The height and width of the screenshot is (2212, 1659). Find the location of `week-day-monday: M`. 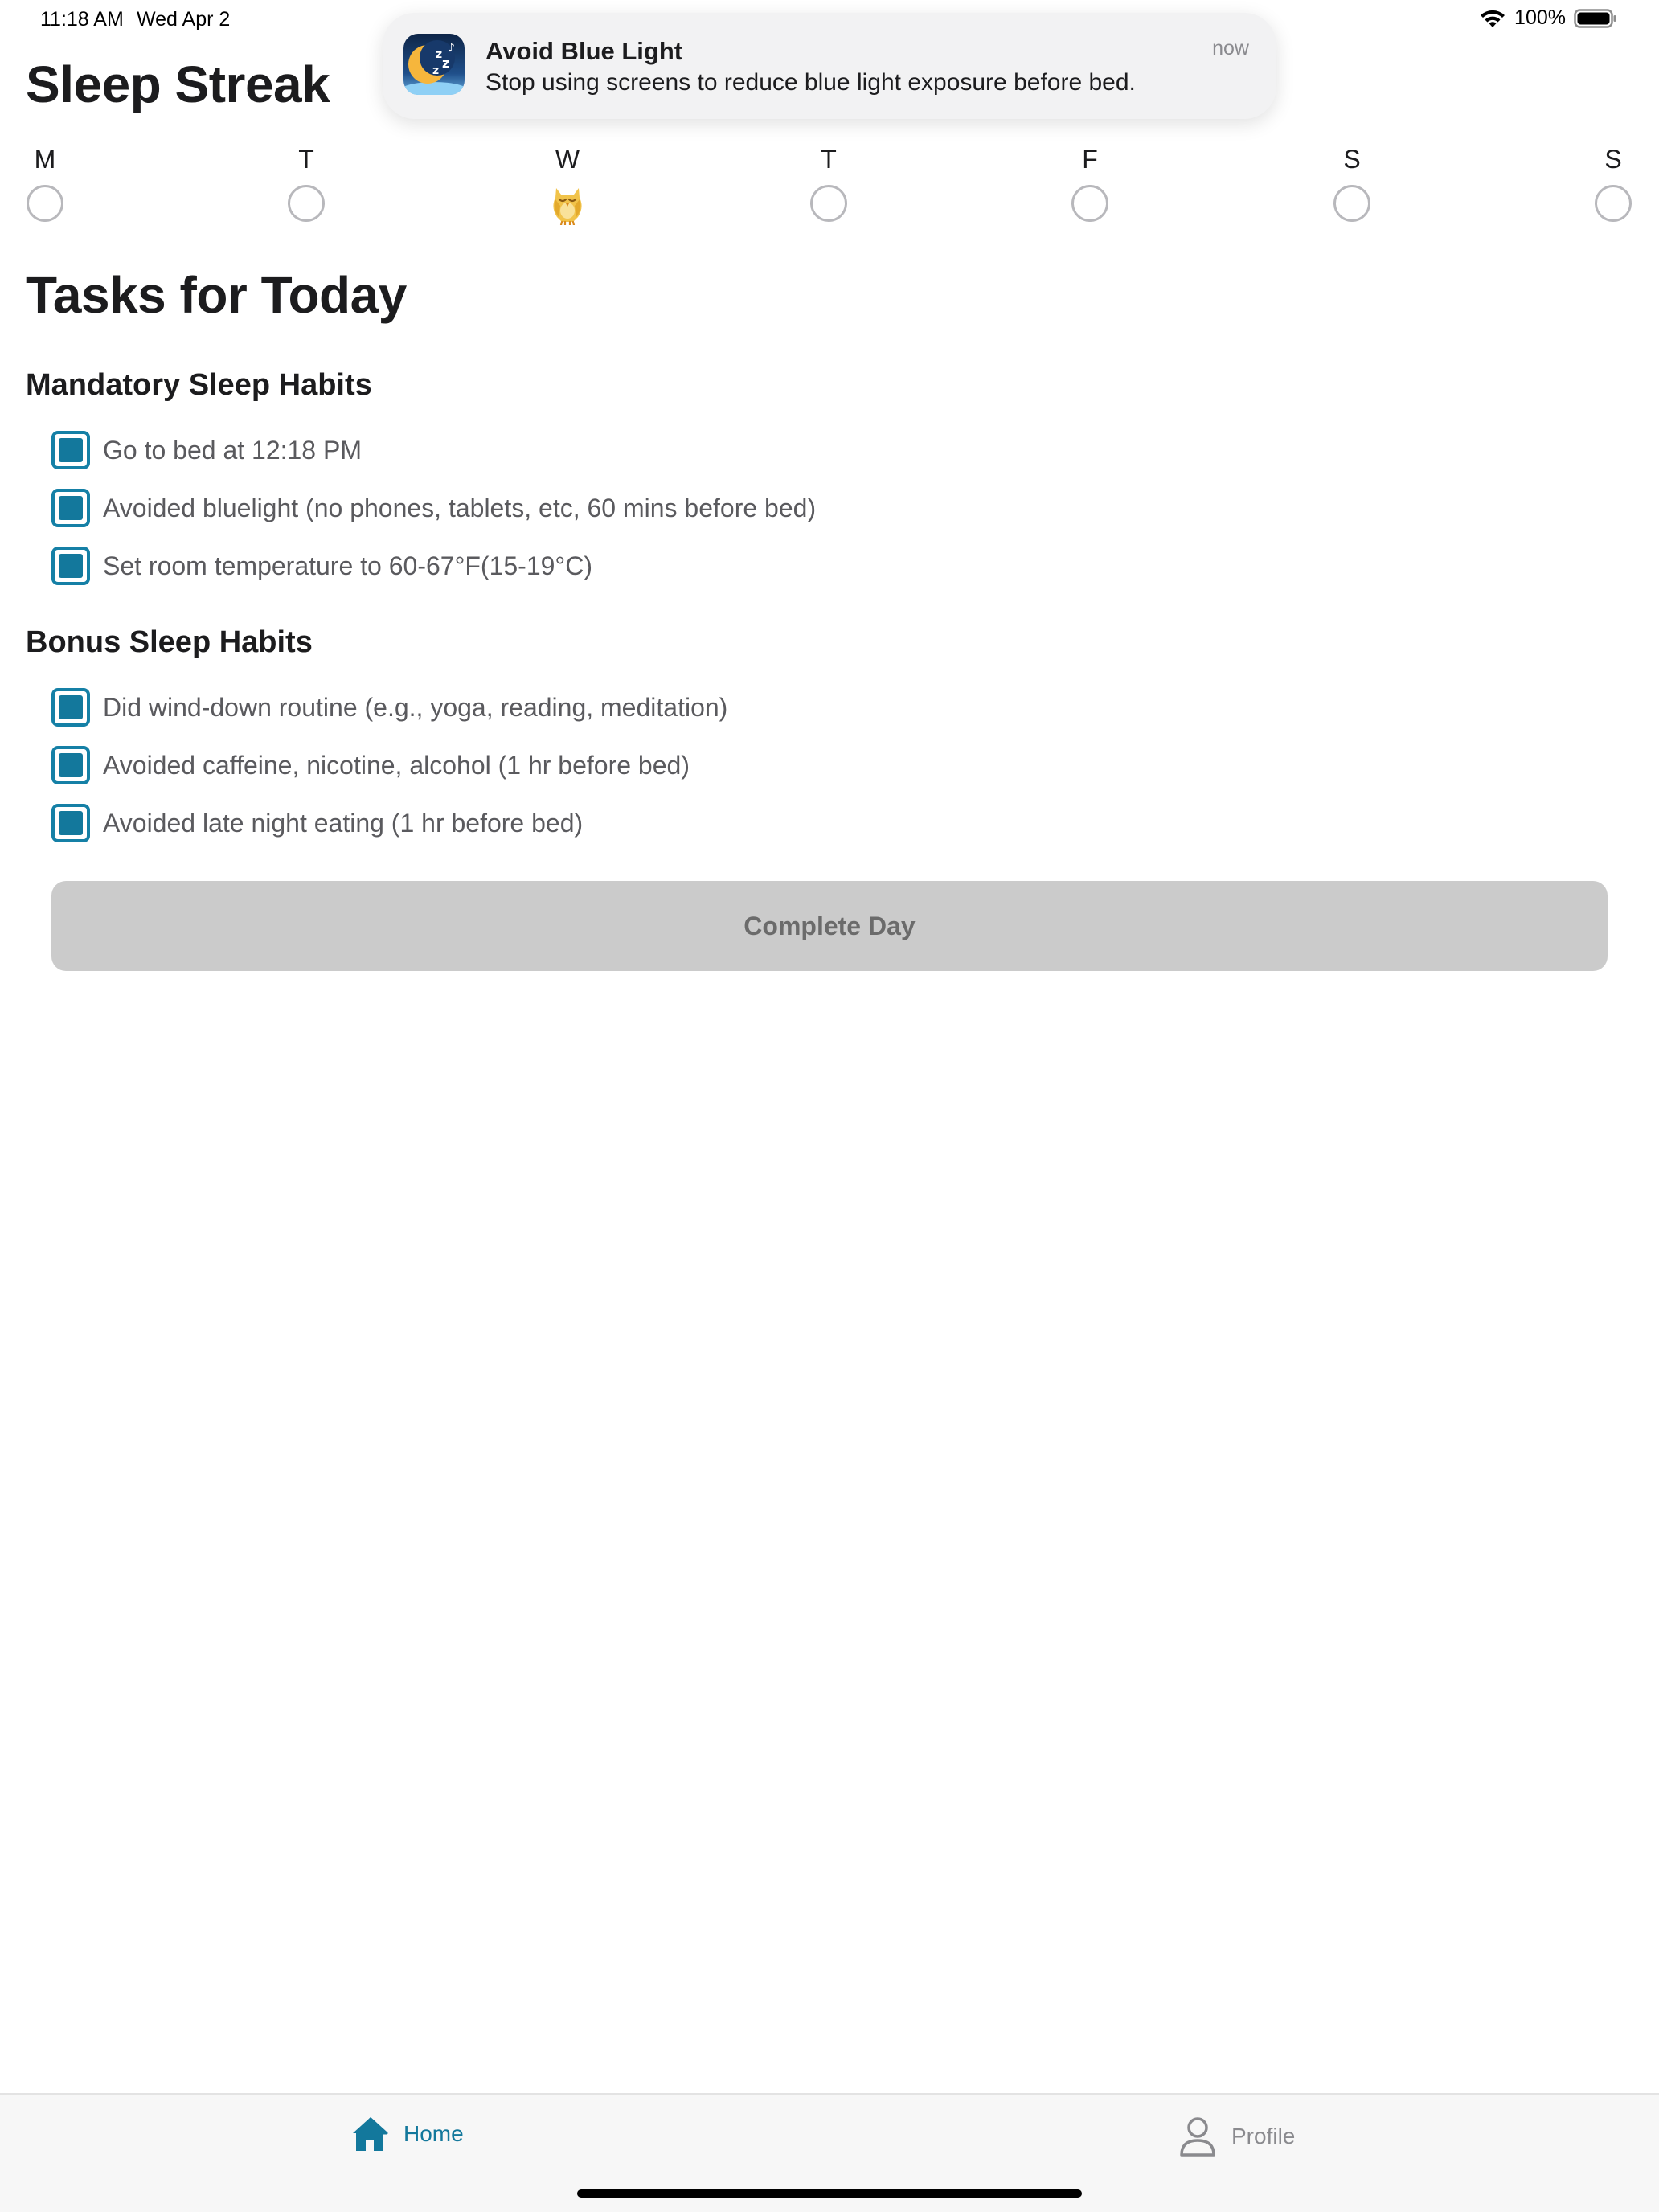

week-day-monday: M is located at coordinates (45, 183).